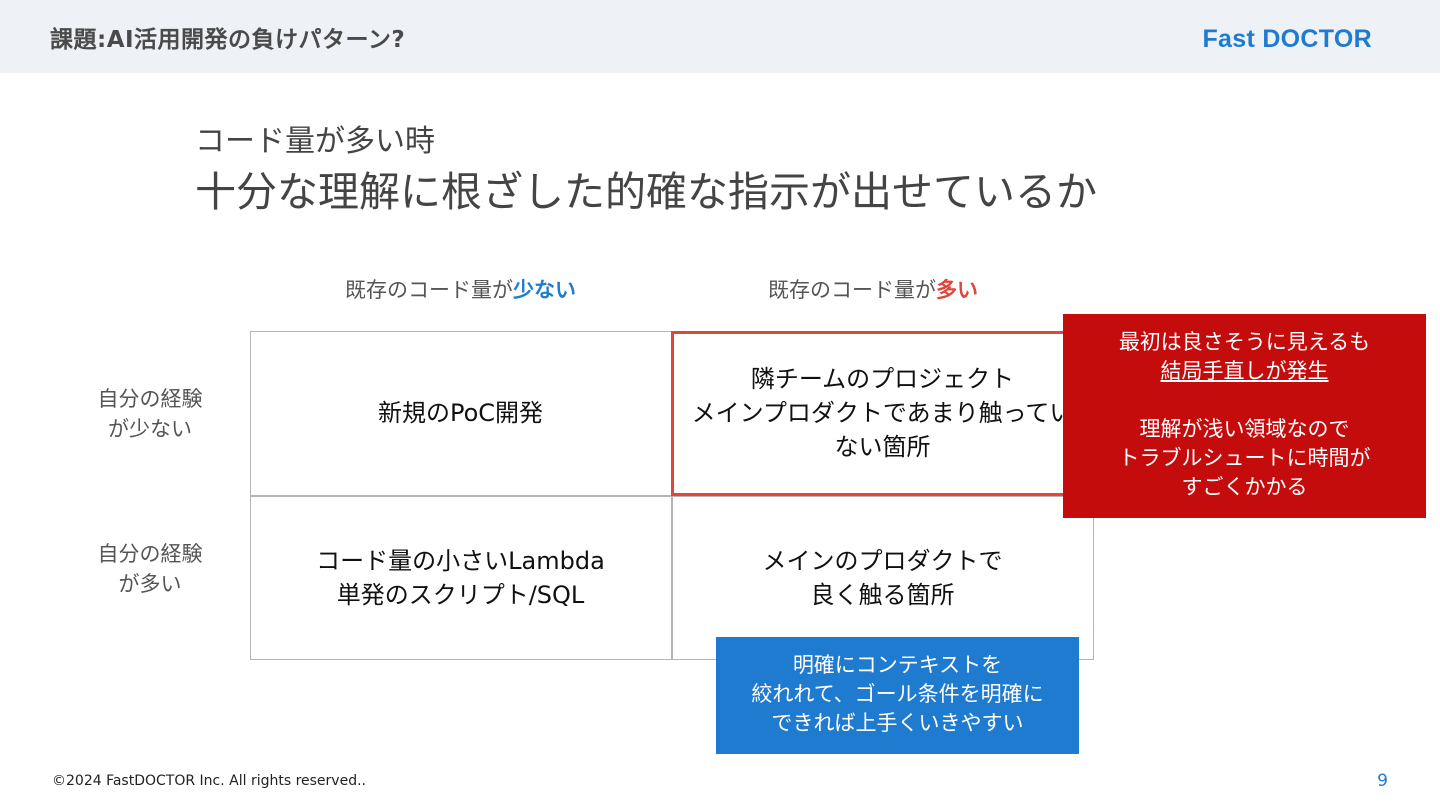 Image resolution: width=1440 pixels, height=810 pixels. What do you see at coordinates (897, 665) in the screenshot?
I see `callout-line: 明確にコンテキストを` at bounding box center [897, 665].